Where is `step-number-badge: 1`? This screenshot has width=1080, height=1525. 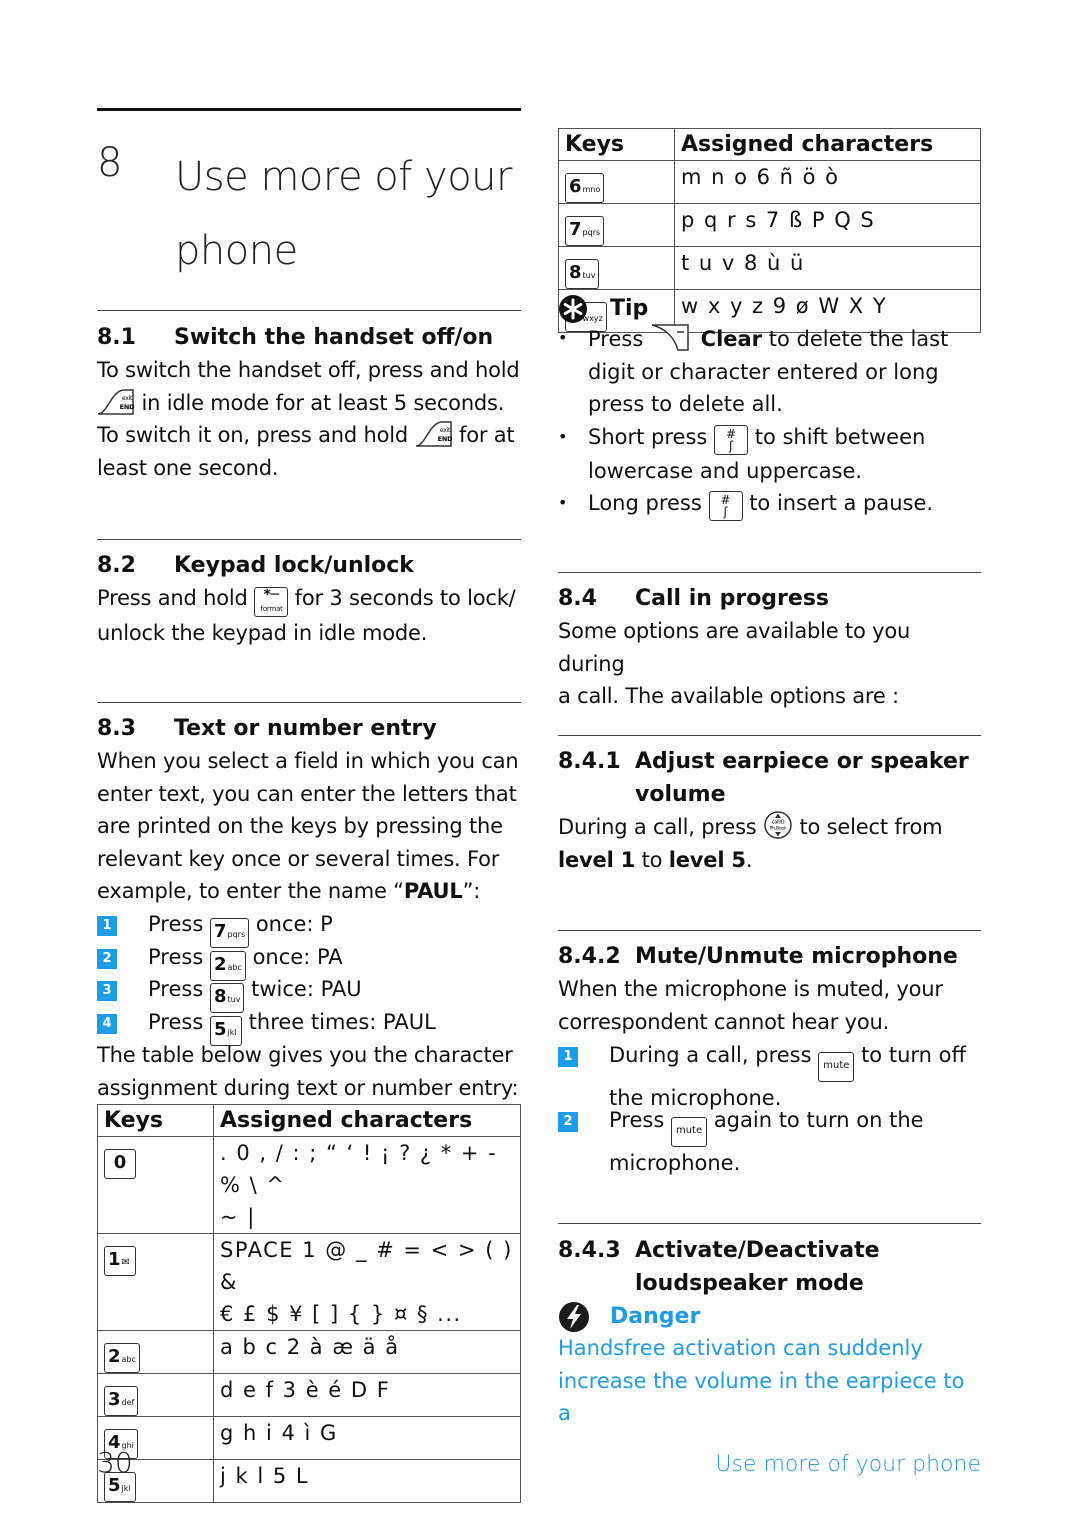 step-number-badge: 1 is located at coordinates (568, 1057).